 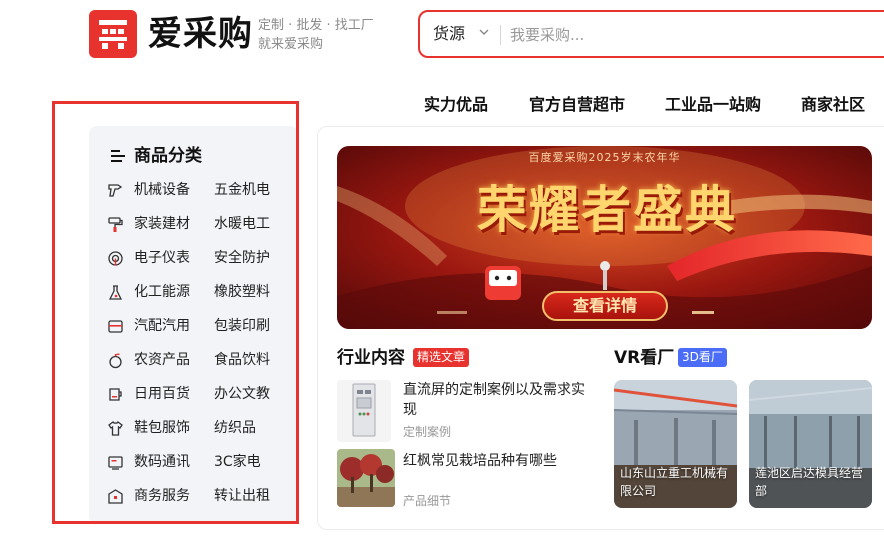 What do you see at coordinates (115, 190) in the screenshot?
I see `drill-icon` at bounding box center [115, 190].